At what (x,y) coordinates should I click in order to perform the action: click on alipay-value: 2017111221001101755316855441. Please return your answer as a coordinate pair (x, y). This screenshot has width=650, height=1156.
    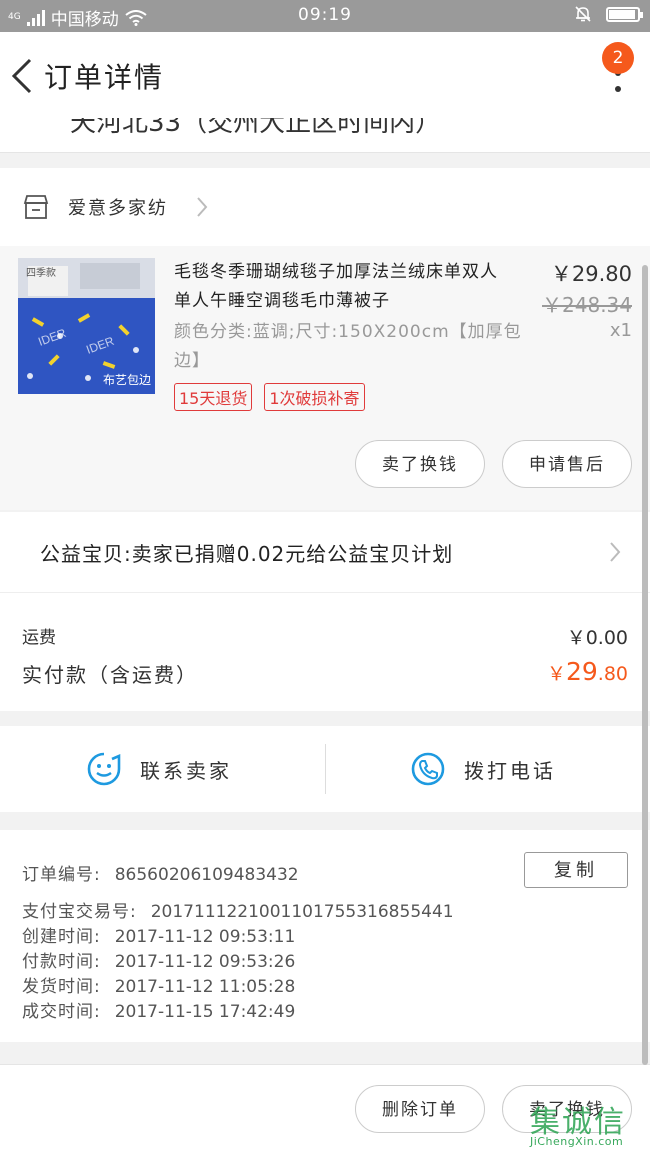
    Looking at the image, I should click on (302, 912).